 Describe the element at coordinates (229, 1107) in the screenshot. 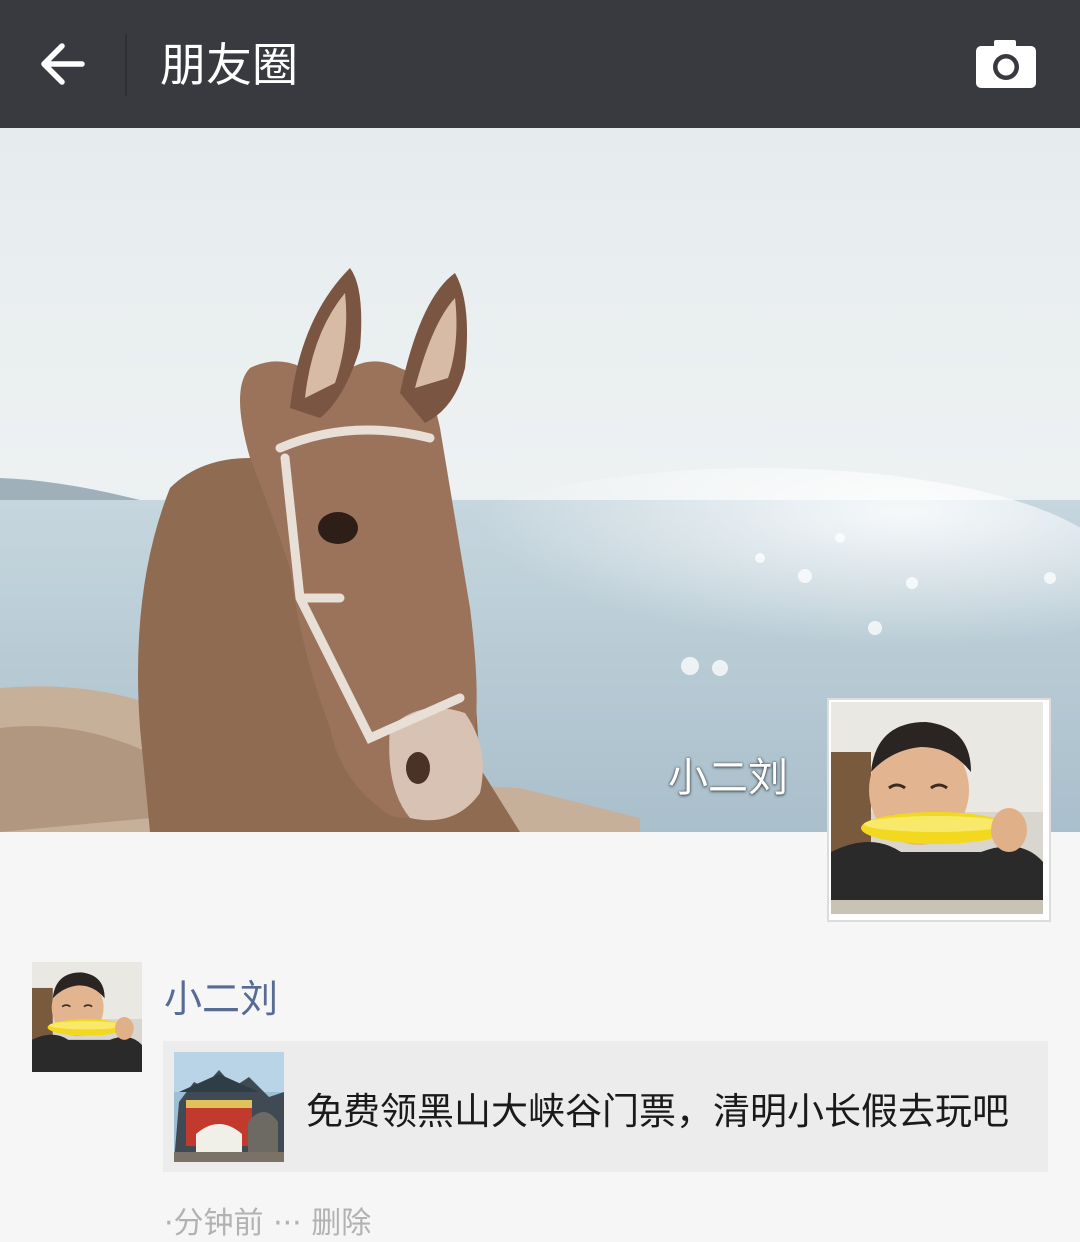

I see `shared-link-thumbnail` at that location.